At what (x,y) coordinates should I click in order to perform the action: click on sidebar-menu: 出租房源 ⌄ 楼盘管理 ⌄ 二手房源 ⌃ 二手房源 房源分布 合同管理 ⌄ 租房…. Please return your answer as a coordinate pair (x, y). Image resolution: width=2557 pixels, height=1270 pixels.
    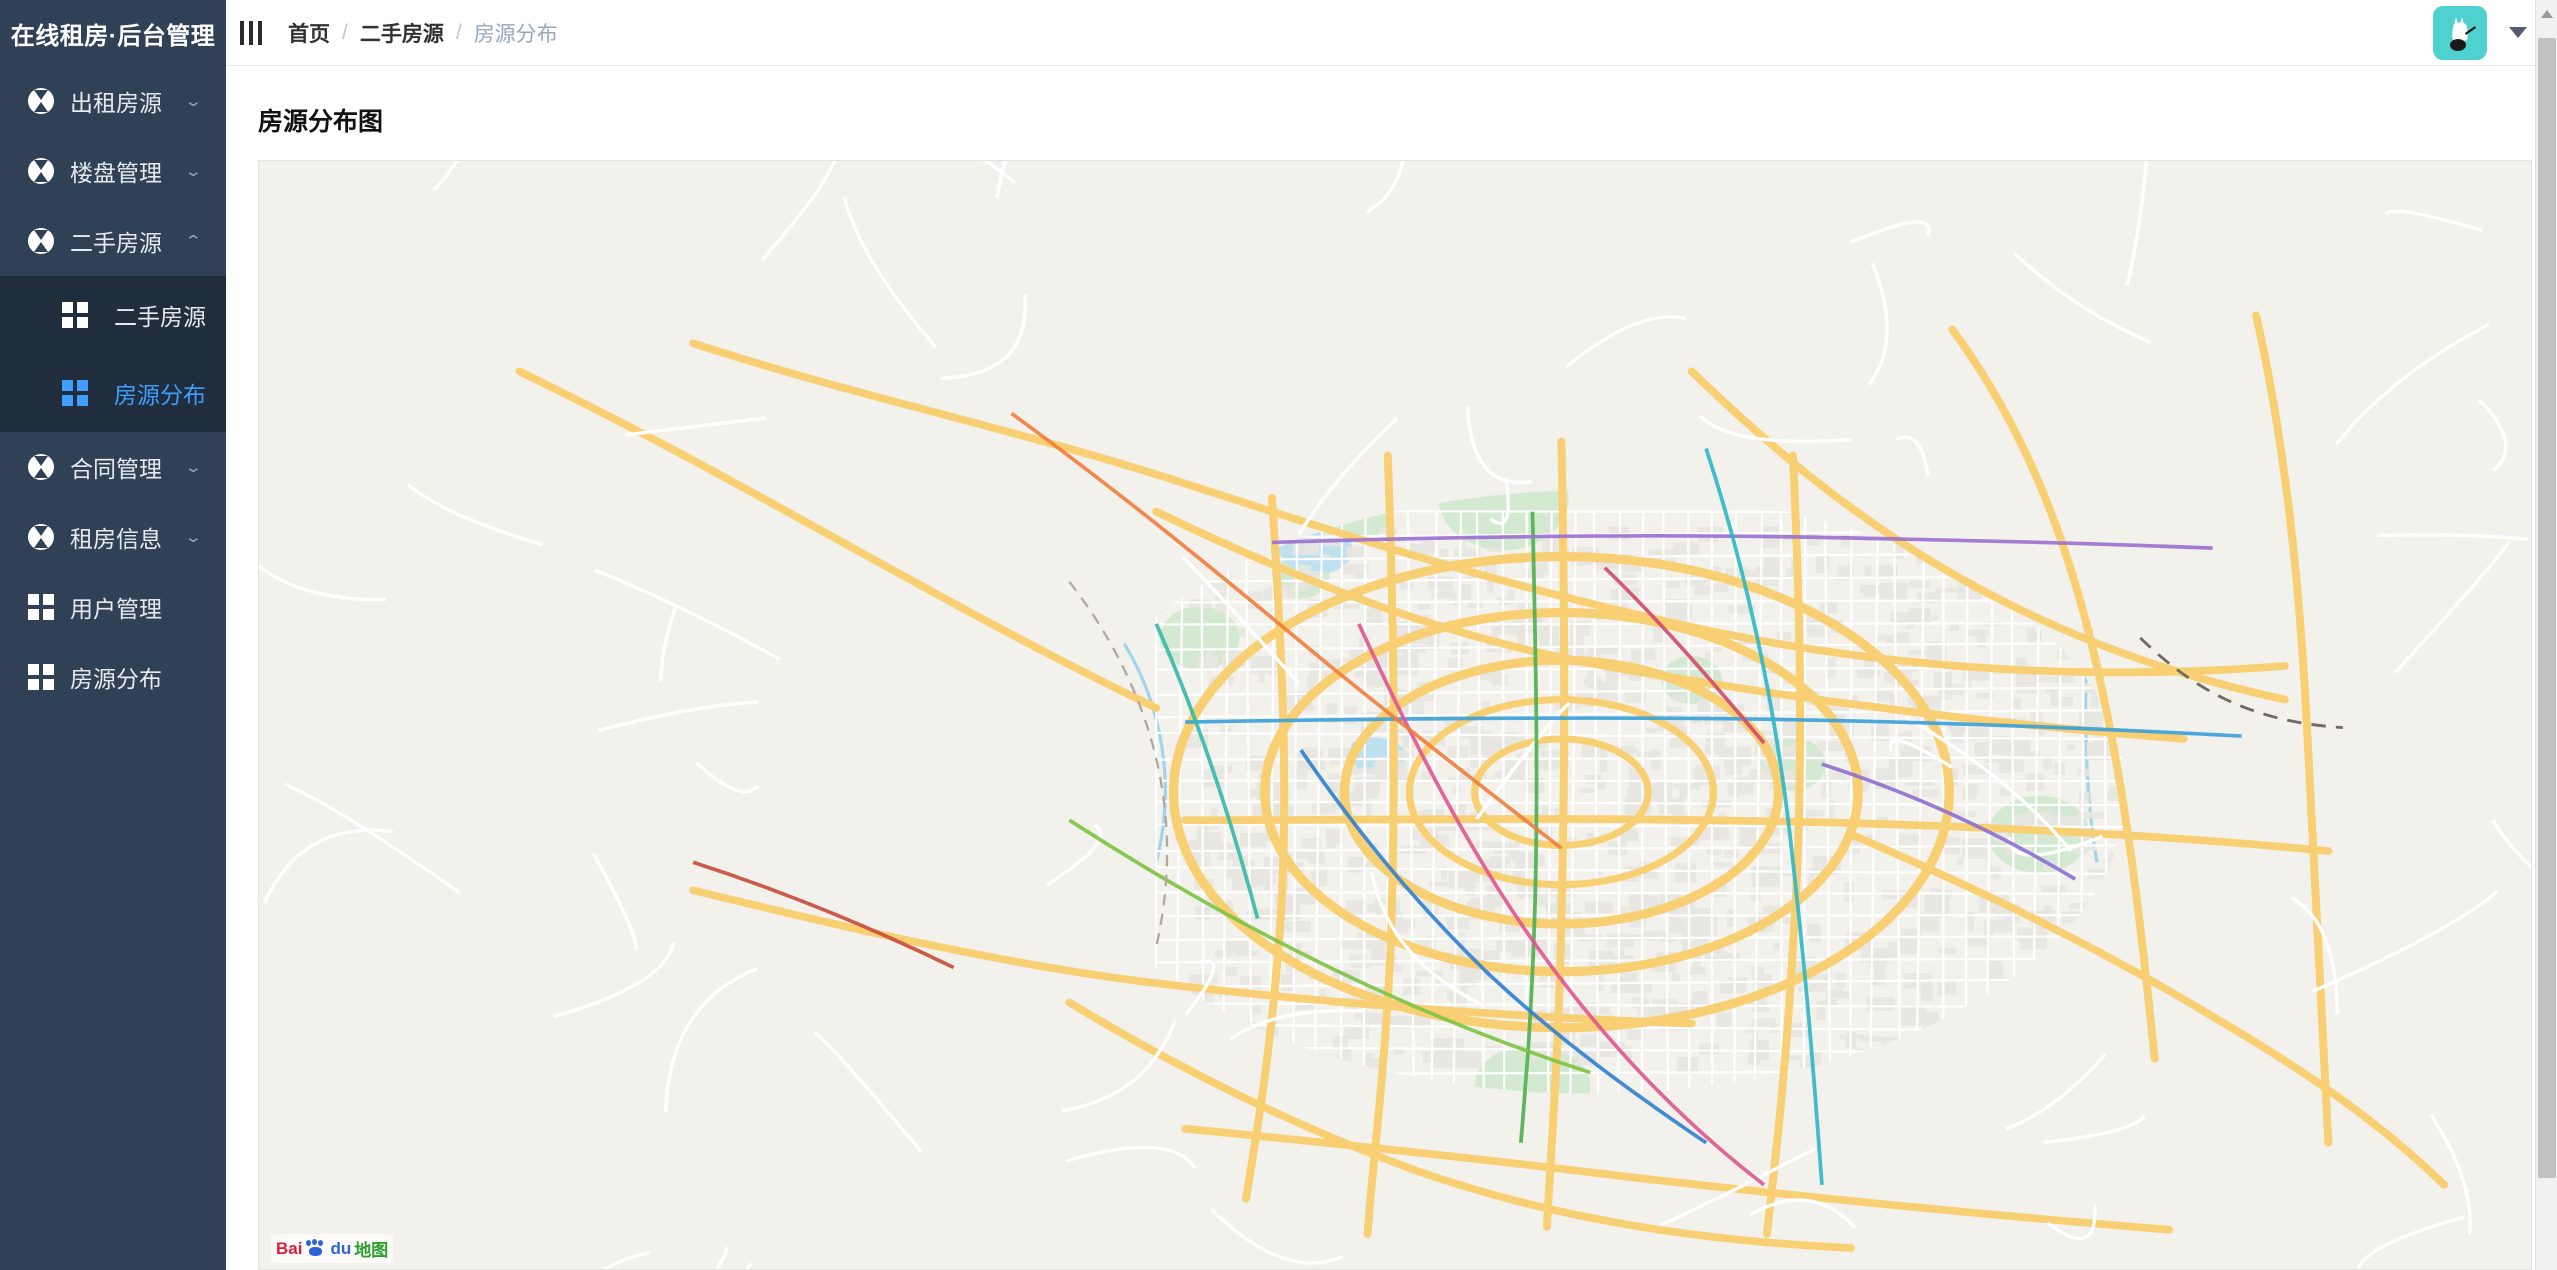
    Looking at the image, I should click on (113, 668).